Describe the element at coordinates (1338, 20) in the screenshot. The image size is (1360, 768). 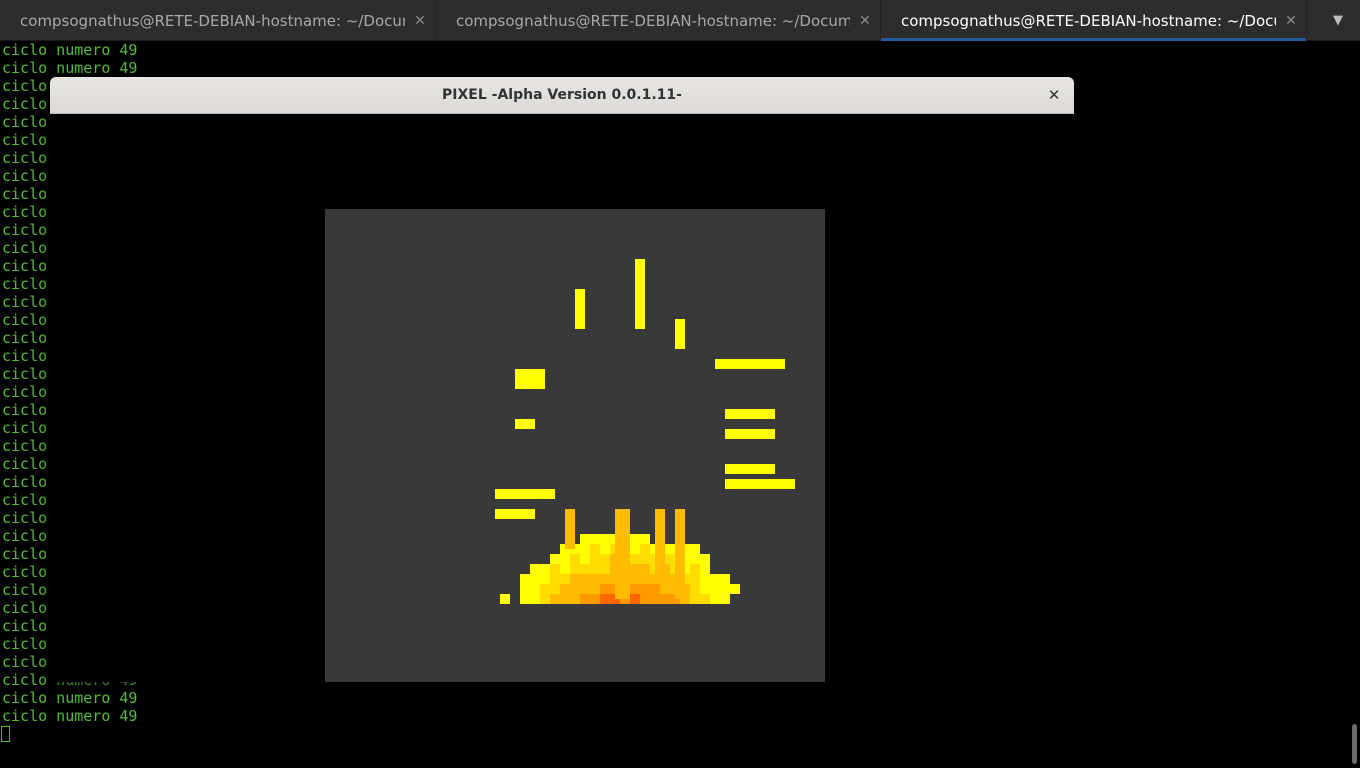
I see `chevron-down-icon: ▼` at that location.